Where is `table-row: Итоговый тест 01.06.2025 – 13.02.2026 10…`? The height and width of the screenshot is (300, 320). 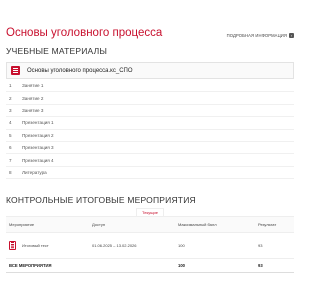 table-row: Итоговый тест 01.06.2025 – 13.02.2026 10… is located at coordinates (150, 246).